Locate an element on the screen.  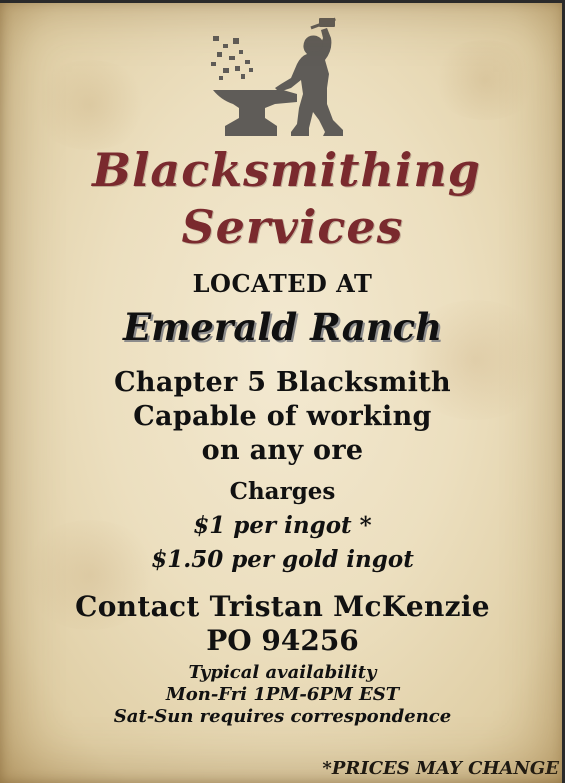
price-line: $1.50 per gold ingot is located at coordinates (282, 559).